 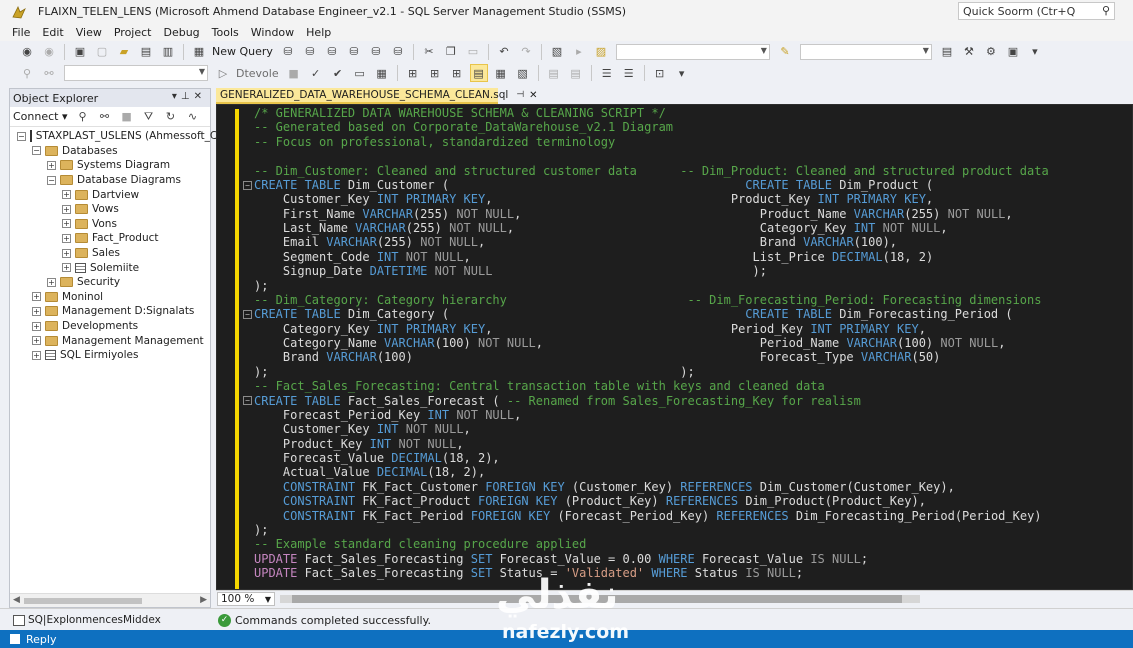 I want to click on menu-view: View, so click(x=89, y=32).